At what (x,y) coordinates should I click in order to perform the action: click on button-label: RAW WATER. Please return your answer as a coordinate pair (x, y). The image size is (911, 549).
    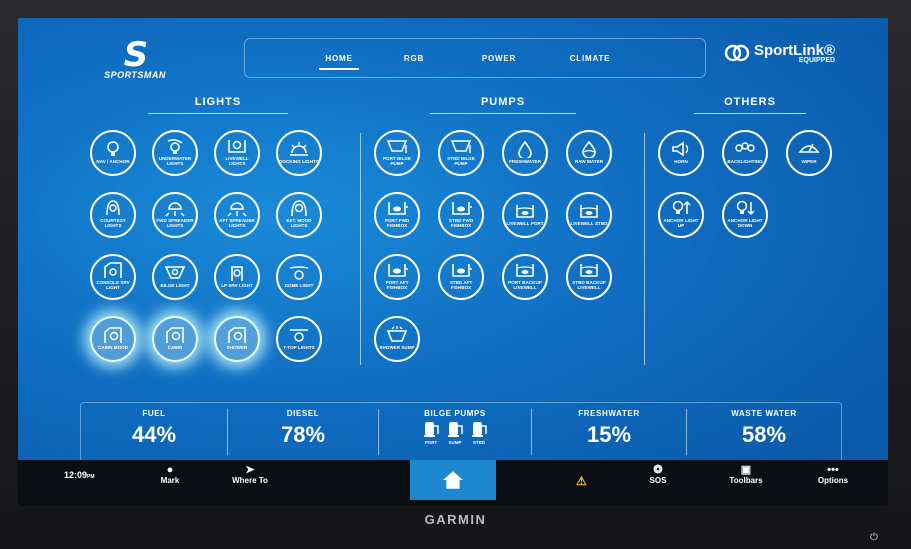
    Looking at the image, I should click on (589, 161).